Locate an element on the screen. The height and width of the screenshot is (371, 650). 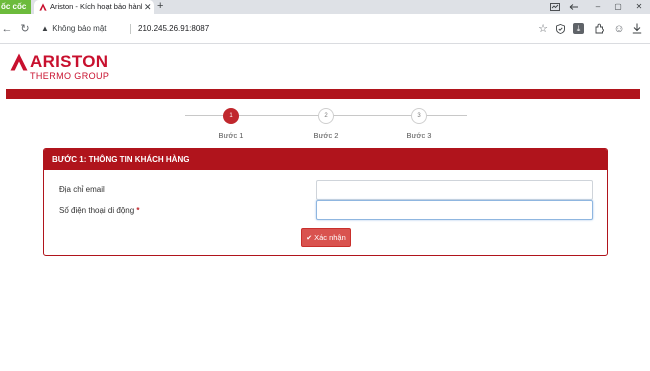
extensions-icon is located at coordinates (599, 28).